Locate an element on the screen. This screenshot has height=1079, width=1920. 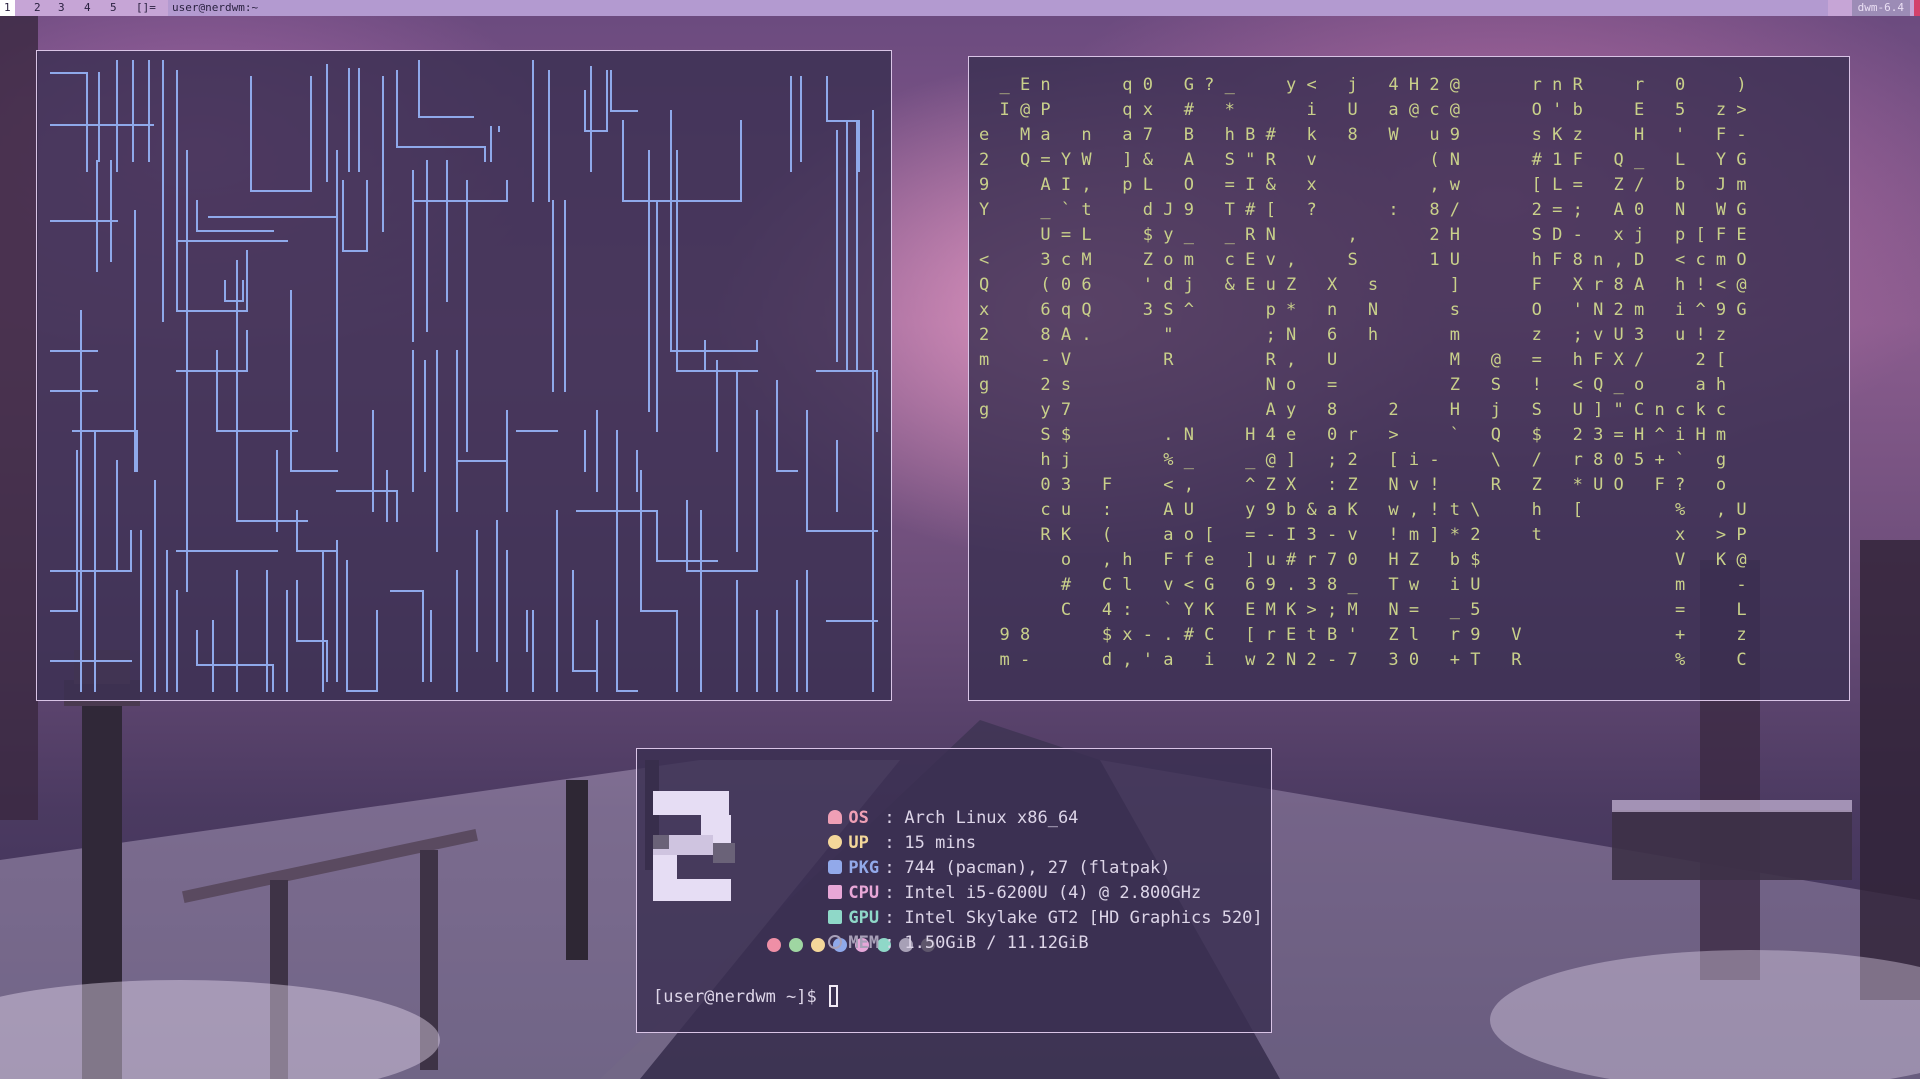
prompt-text: [user@nerdwm ~]$ is located at coordinates (740, 997).